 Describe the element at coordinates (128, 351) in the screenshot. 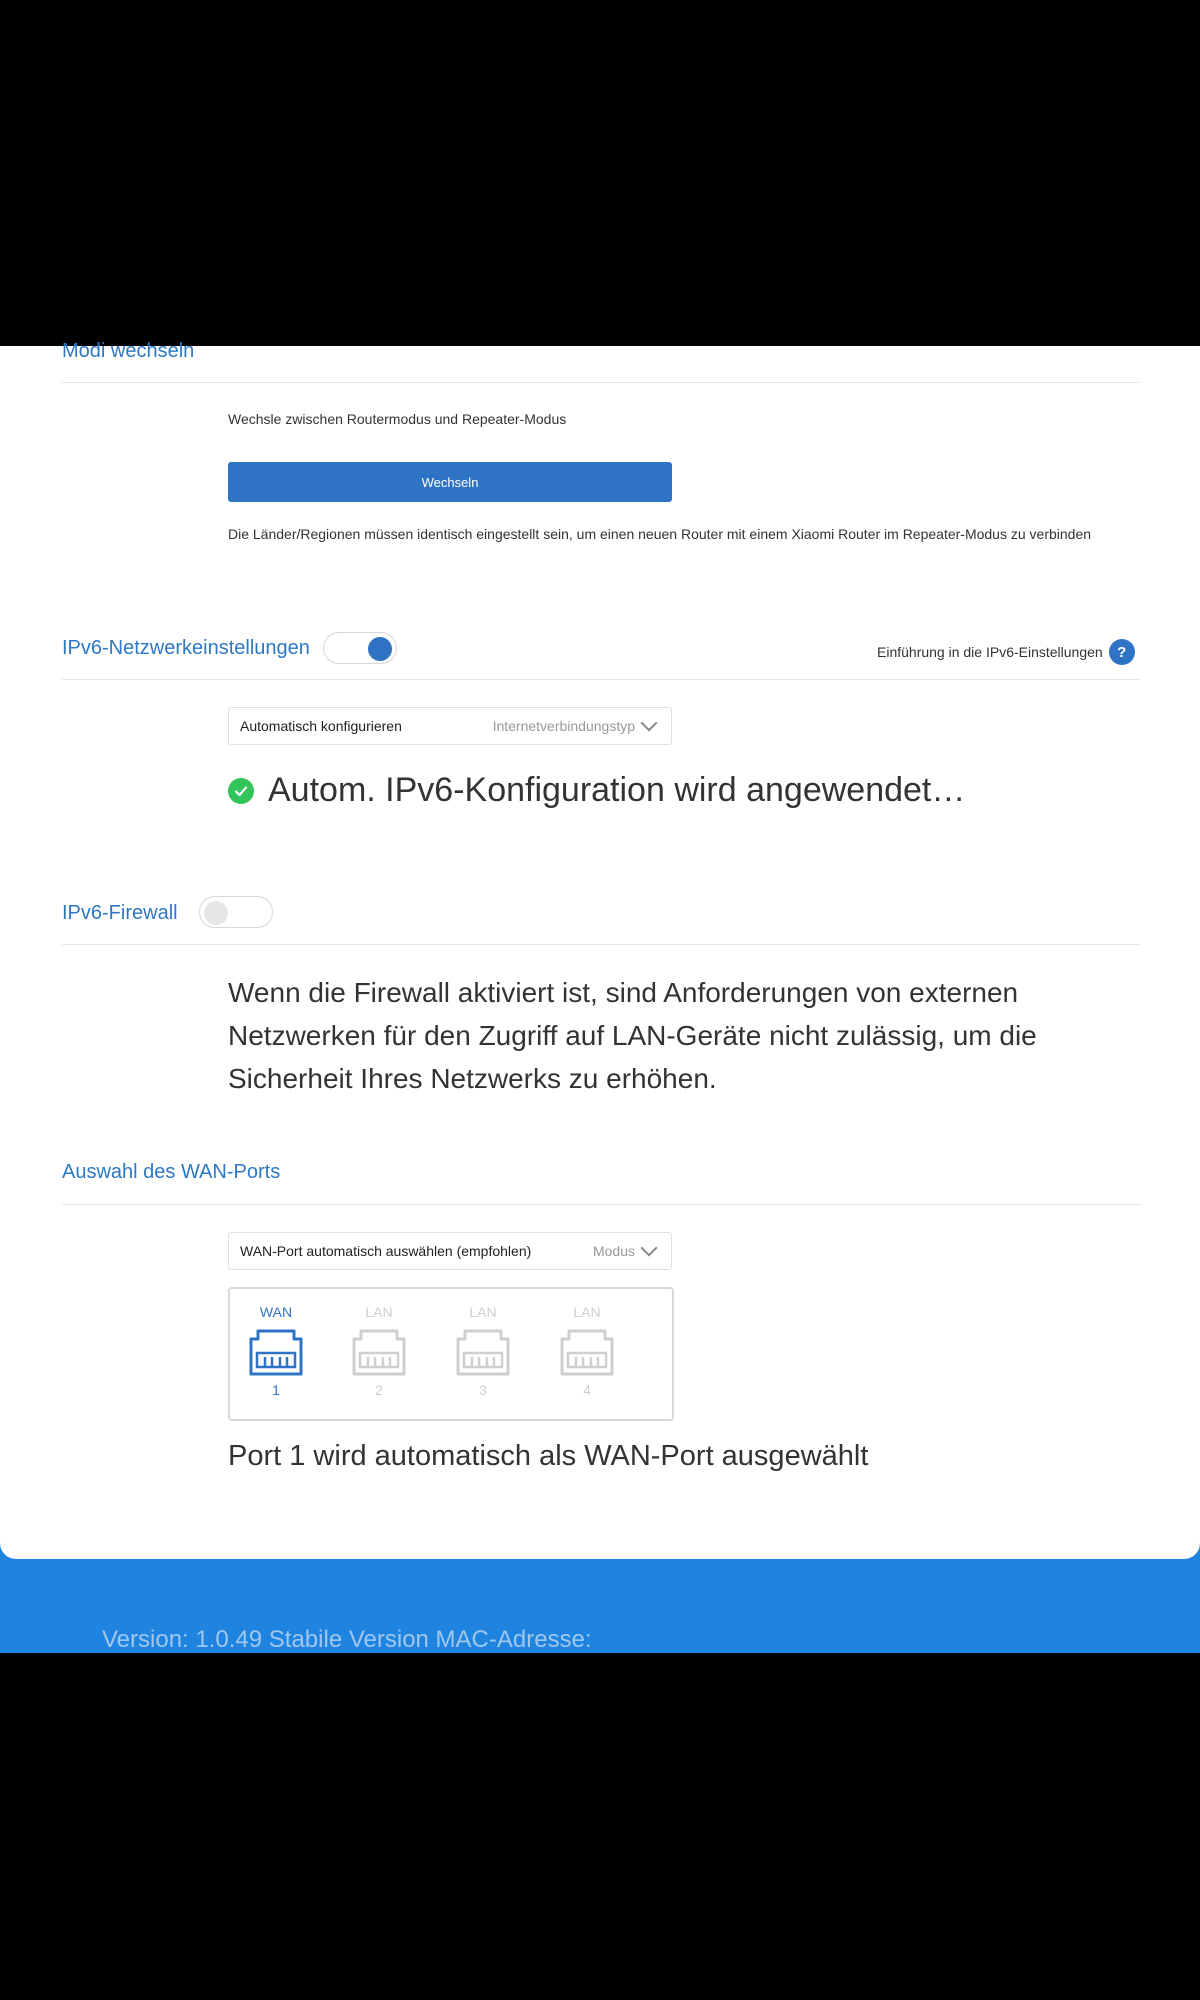

I see `section-title-modes: Modi wechseln` at that location.